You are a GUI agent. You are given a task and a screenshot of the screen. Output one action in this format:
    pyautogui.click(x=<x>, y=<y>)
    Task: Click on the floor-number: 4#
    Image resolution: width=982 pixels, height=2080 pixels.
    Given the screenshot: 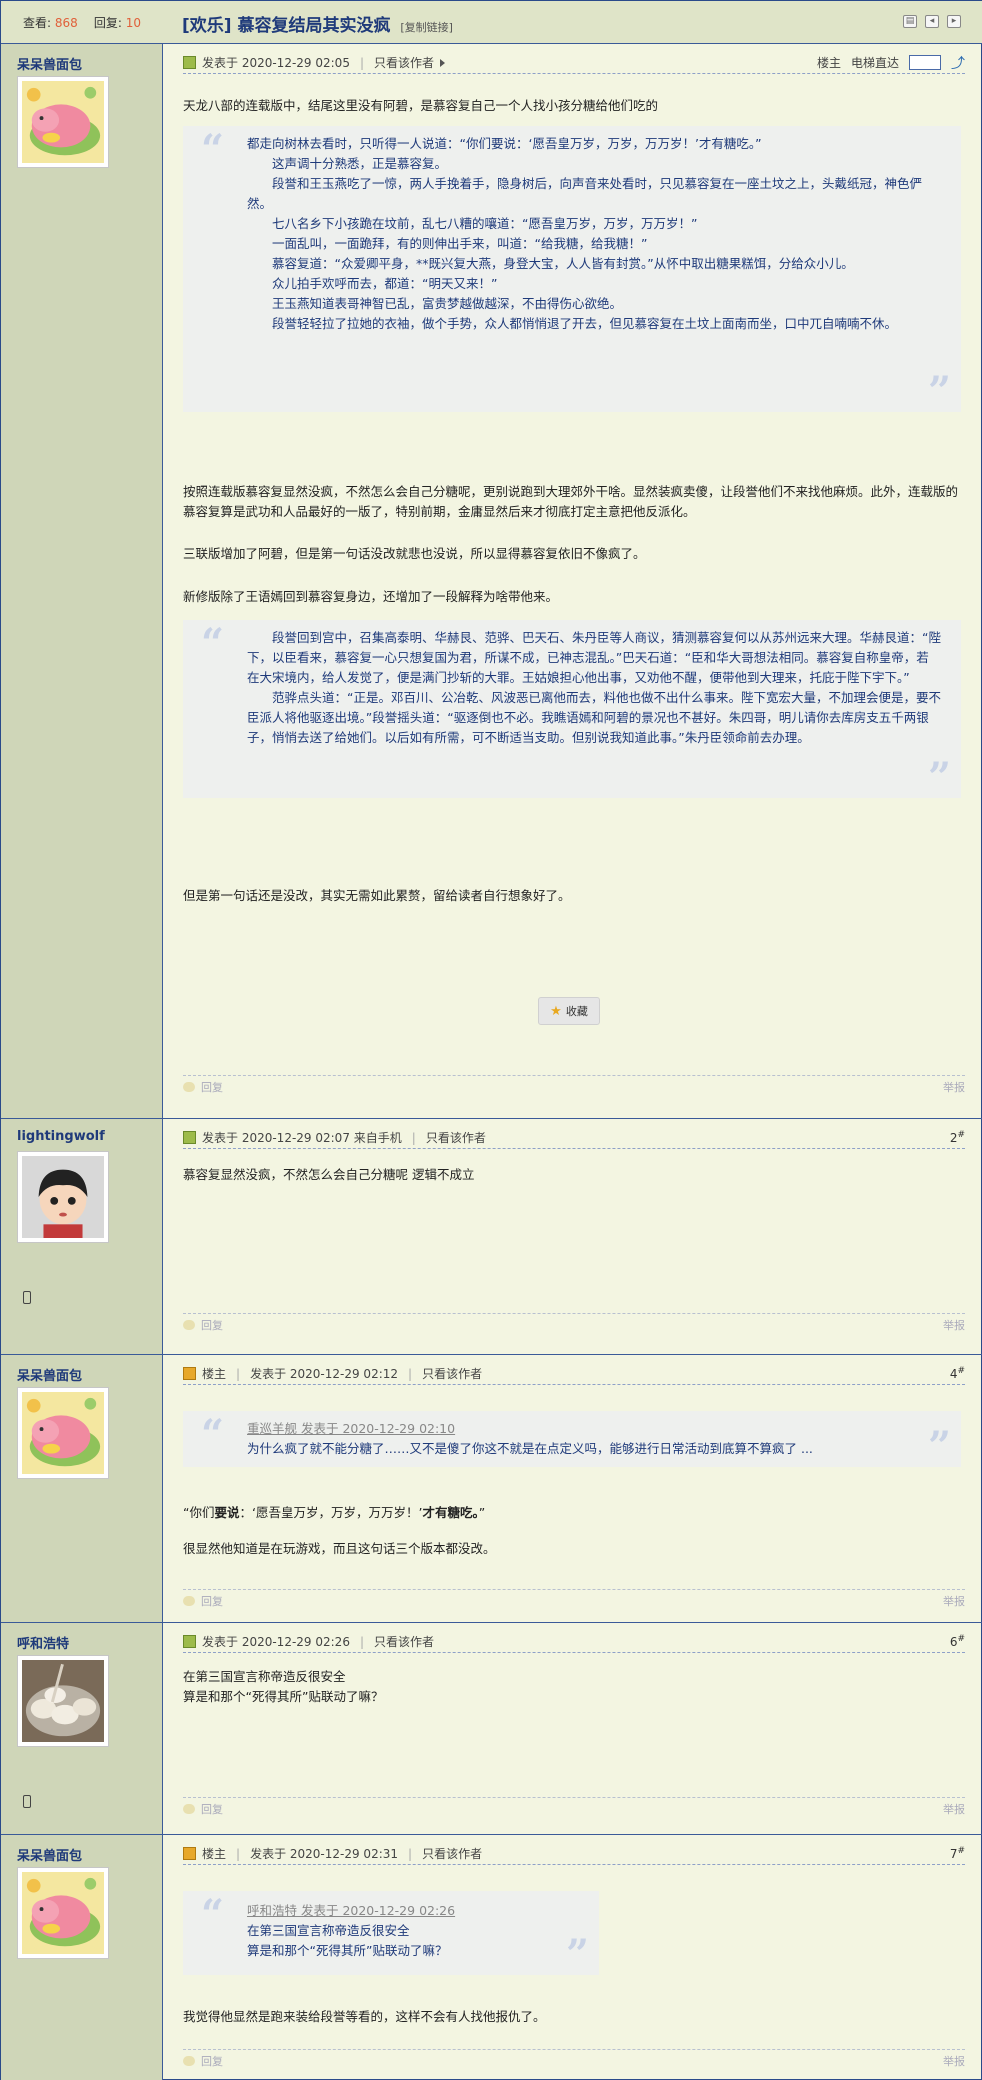 What is the action you would take?
    pyautogui.click(x=957, y=1373)
    